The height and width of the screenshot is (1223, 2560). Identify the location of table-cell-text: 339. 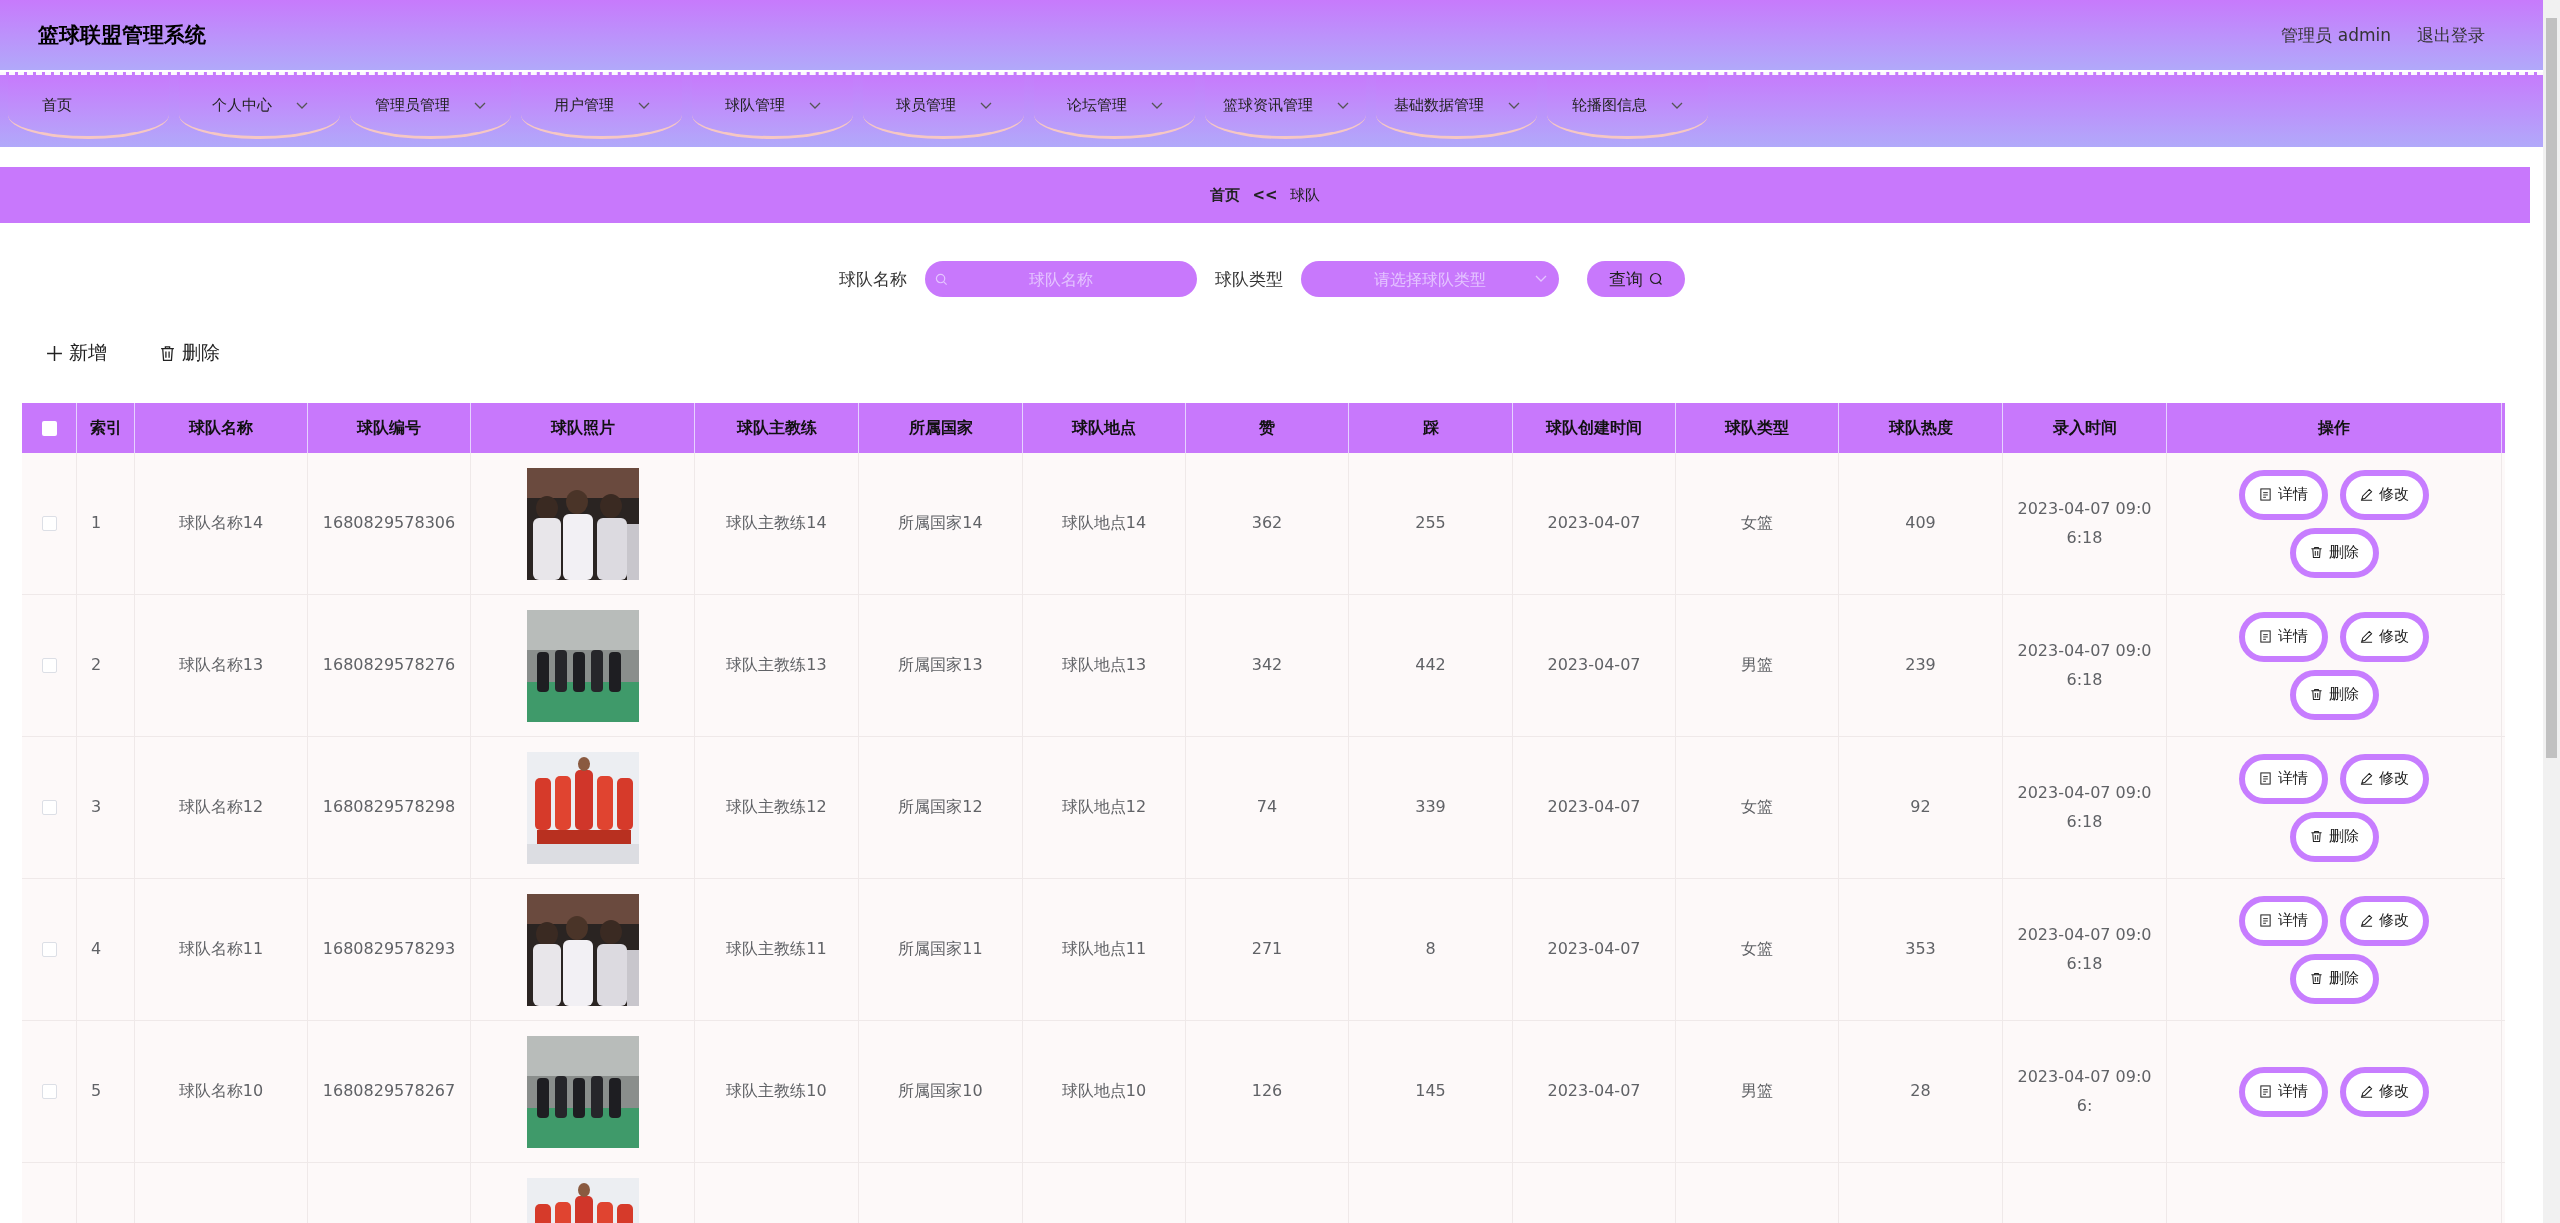
(1430, 807).